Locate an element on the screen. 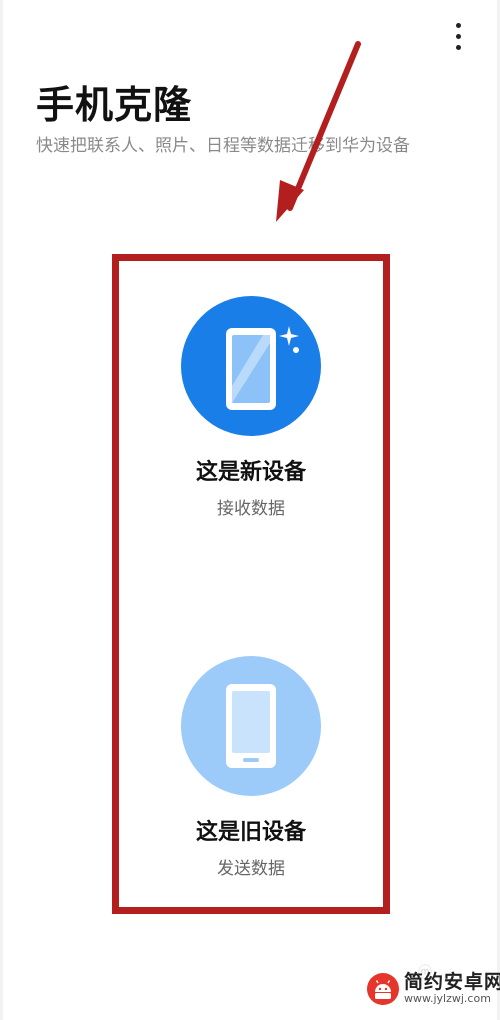 The image size is (500, 1020). android-logo-icon is located at coordinates (383, 989).